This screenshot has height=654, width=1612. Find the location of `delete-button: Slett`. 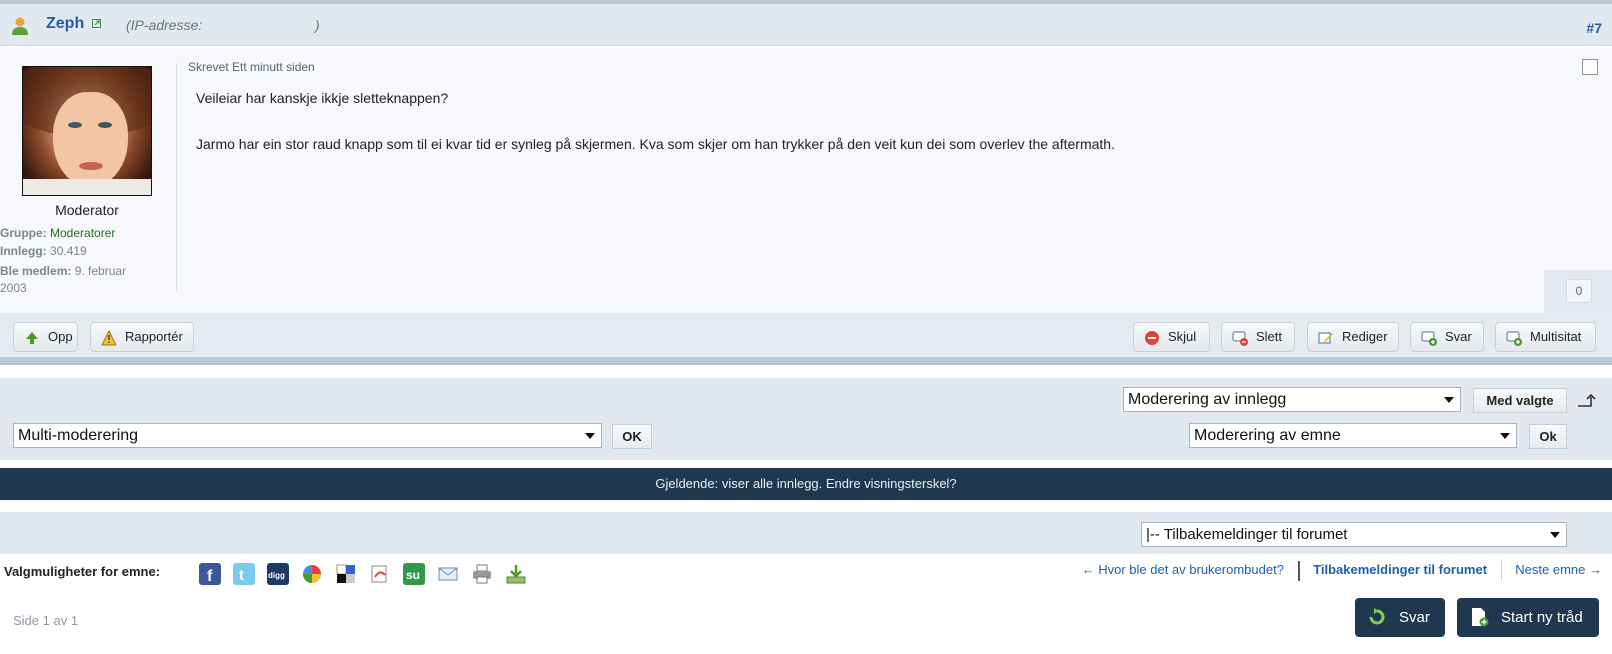

delete-button: Slett is located at coordinates (1258, 337).